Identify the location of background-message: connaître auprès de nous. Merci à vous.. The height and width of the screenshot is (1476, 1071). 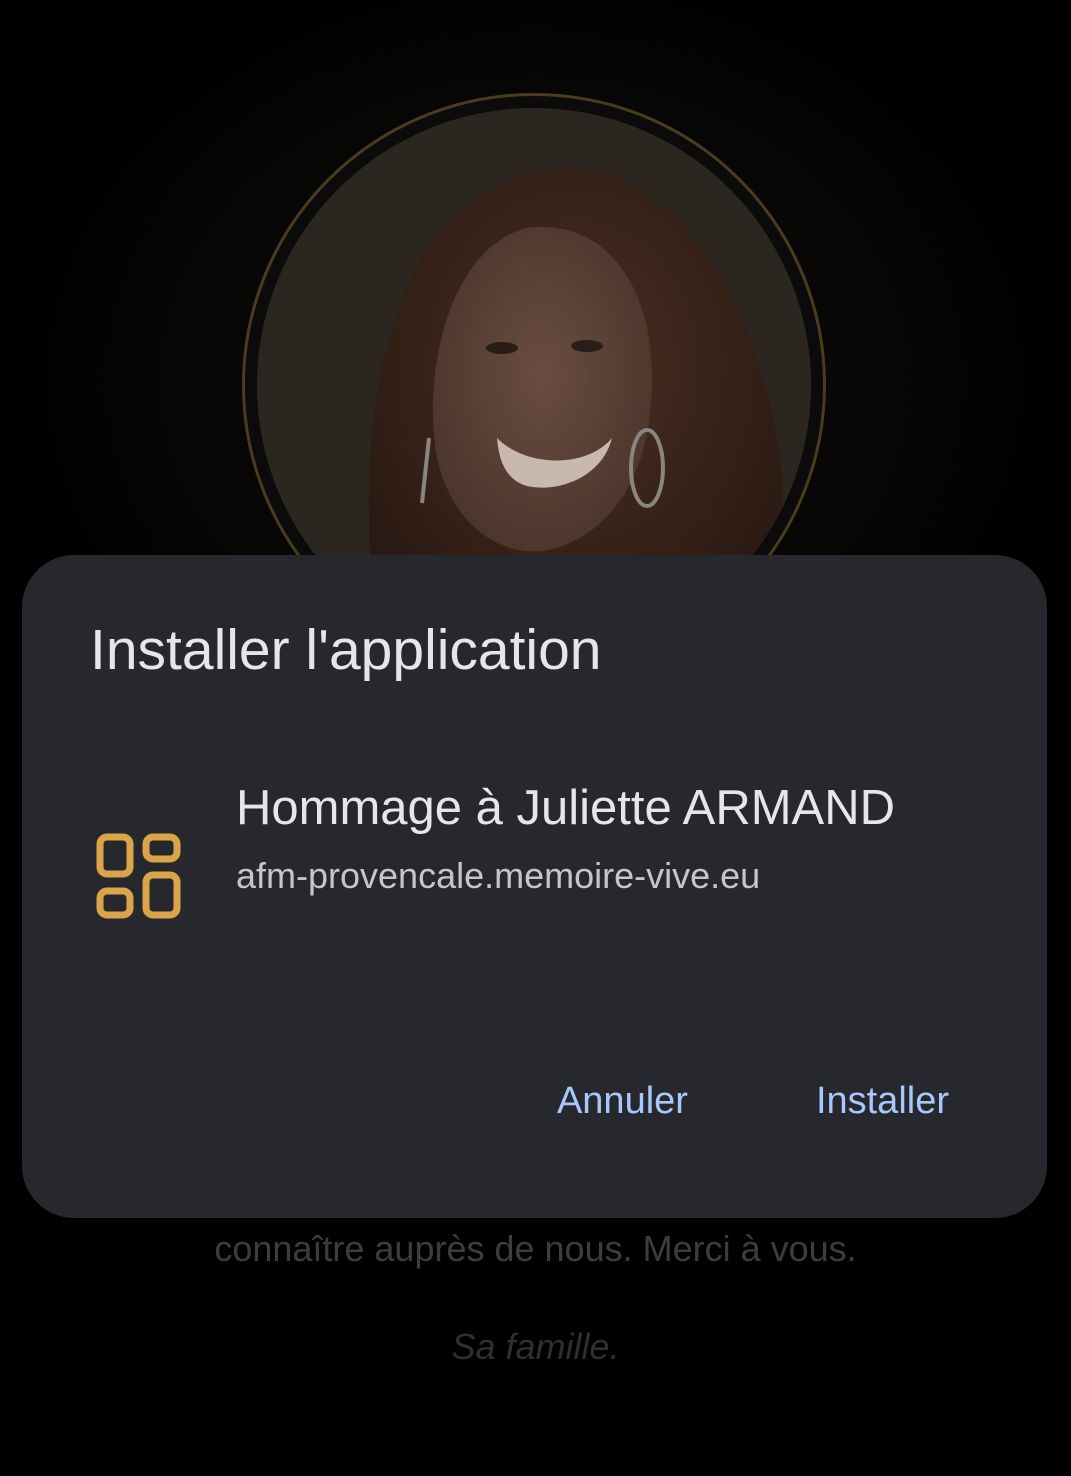
(535, 1248).